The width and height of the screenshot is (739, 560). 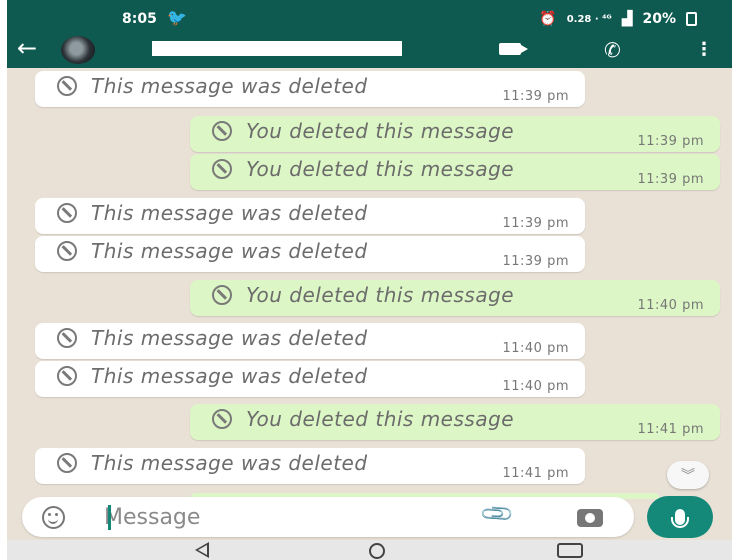 I want to click on battery-percent: 20%, so click(x=659, y=19).